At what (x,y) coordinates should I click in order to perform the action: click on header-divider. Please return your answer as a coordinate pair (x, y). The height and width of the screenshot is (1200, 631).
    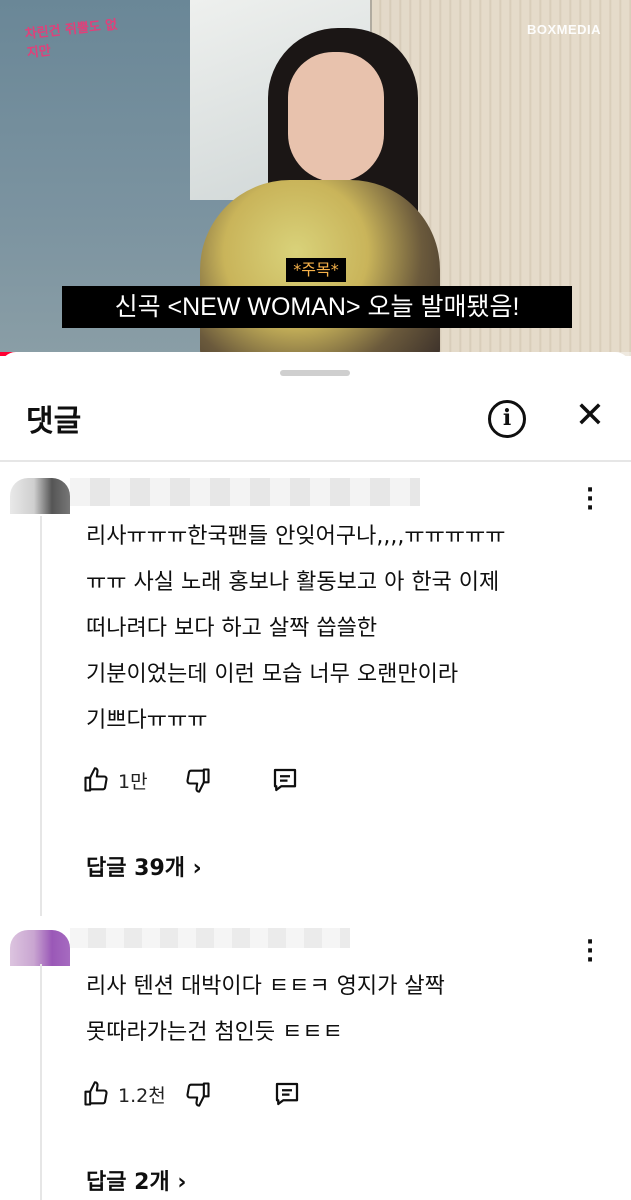
    Looking at the image, I should click on (315, 461).